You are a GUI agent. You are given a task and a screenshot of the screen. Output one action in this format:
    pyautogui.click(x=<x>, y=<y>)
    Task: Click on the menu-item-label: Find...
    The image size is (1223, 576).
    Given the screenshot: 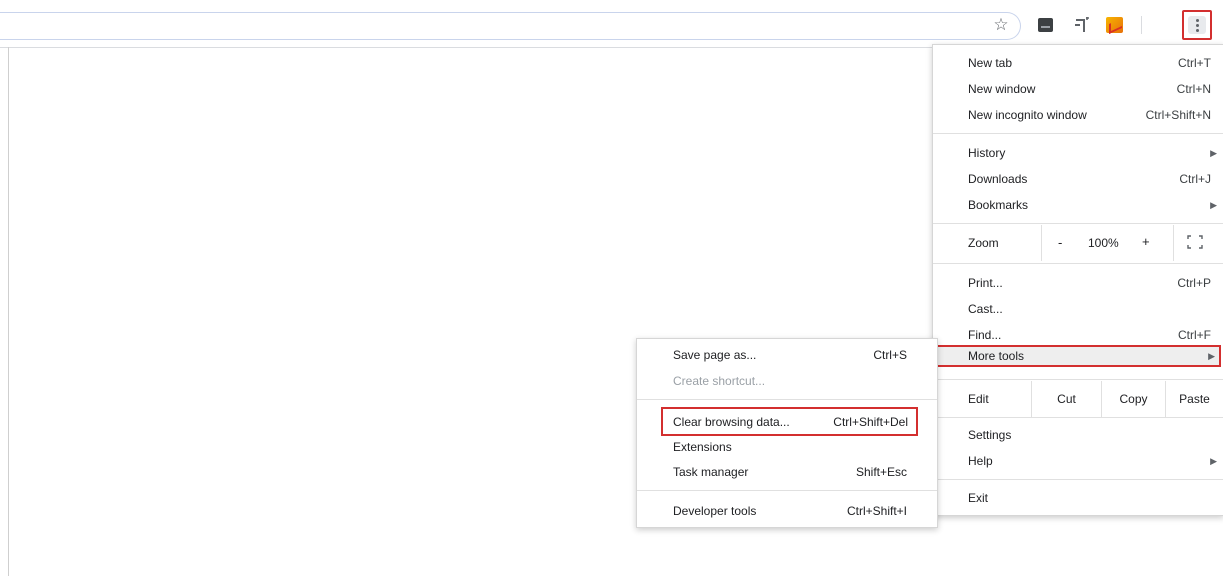 What is the action you would take?
    pyautogui.click(x=985, y=335)
    